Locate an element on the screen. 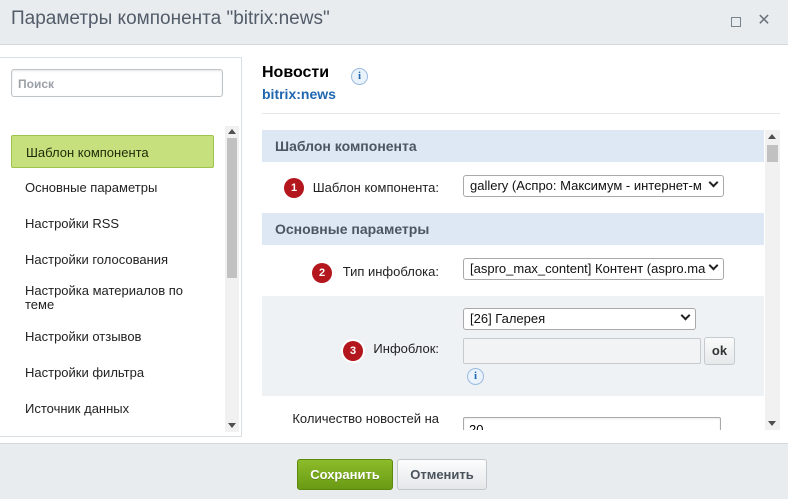 The height and width of the screenshot is (499, 788). section-main-header: Основные параметры is located at coordinates (513, 229).